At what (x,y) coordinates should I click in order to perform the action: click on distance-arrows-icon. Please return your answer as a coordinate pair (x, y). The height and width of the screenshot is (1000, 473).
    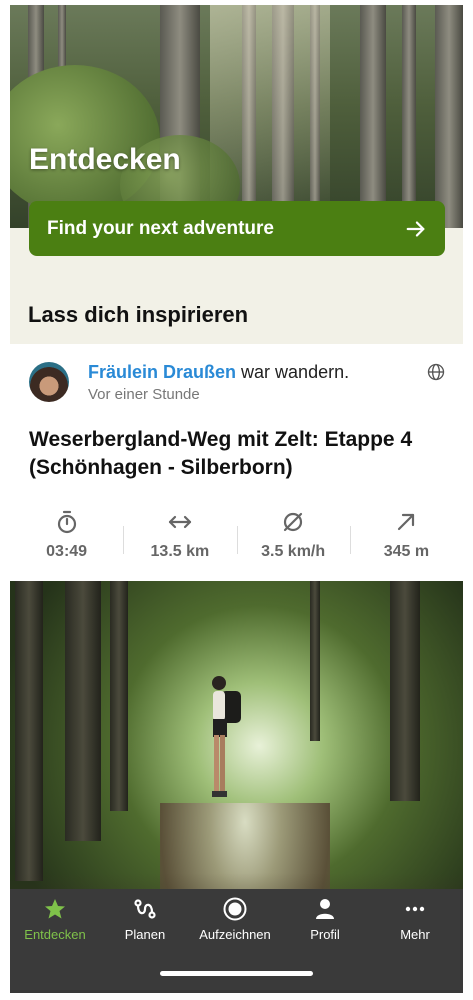
    Looking at the image, I should click on (179, 522).